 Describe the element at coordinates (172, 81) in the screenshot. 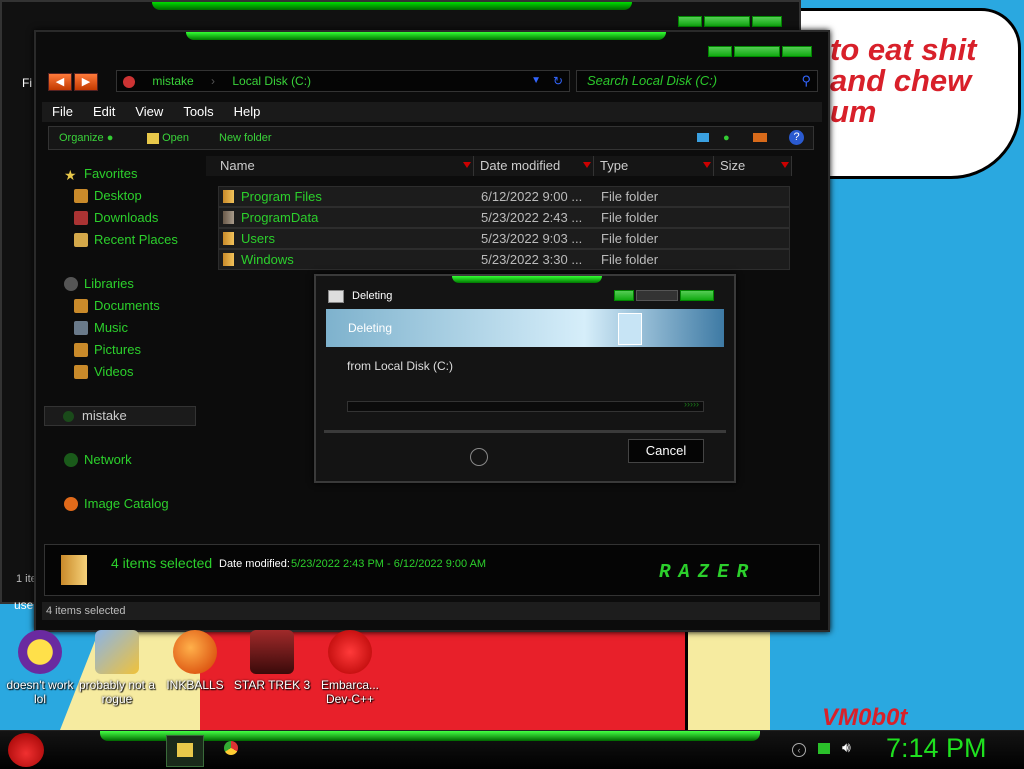

I see `breadcrumb-mistake: mistake` at that location.